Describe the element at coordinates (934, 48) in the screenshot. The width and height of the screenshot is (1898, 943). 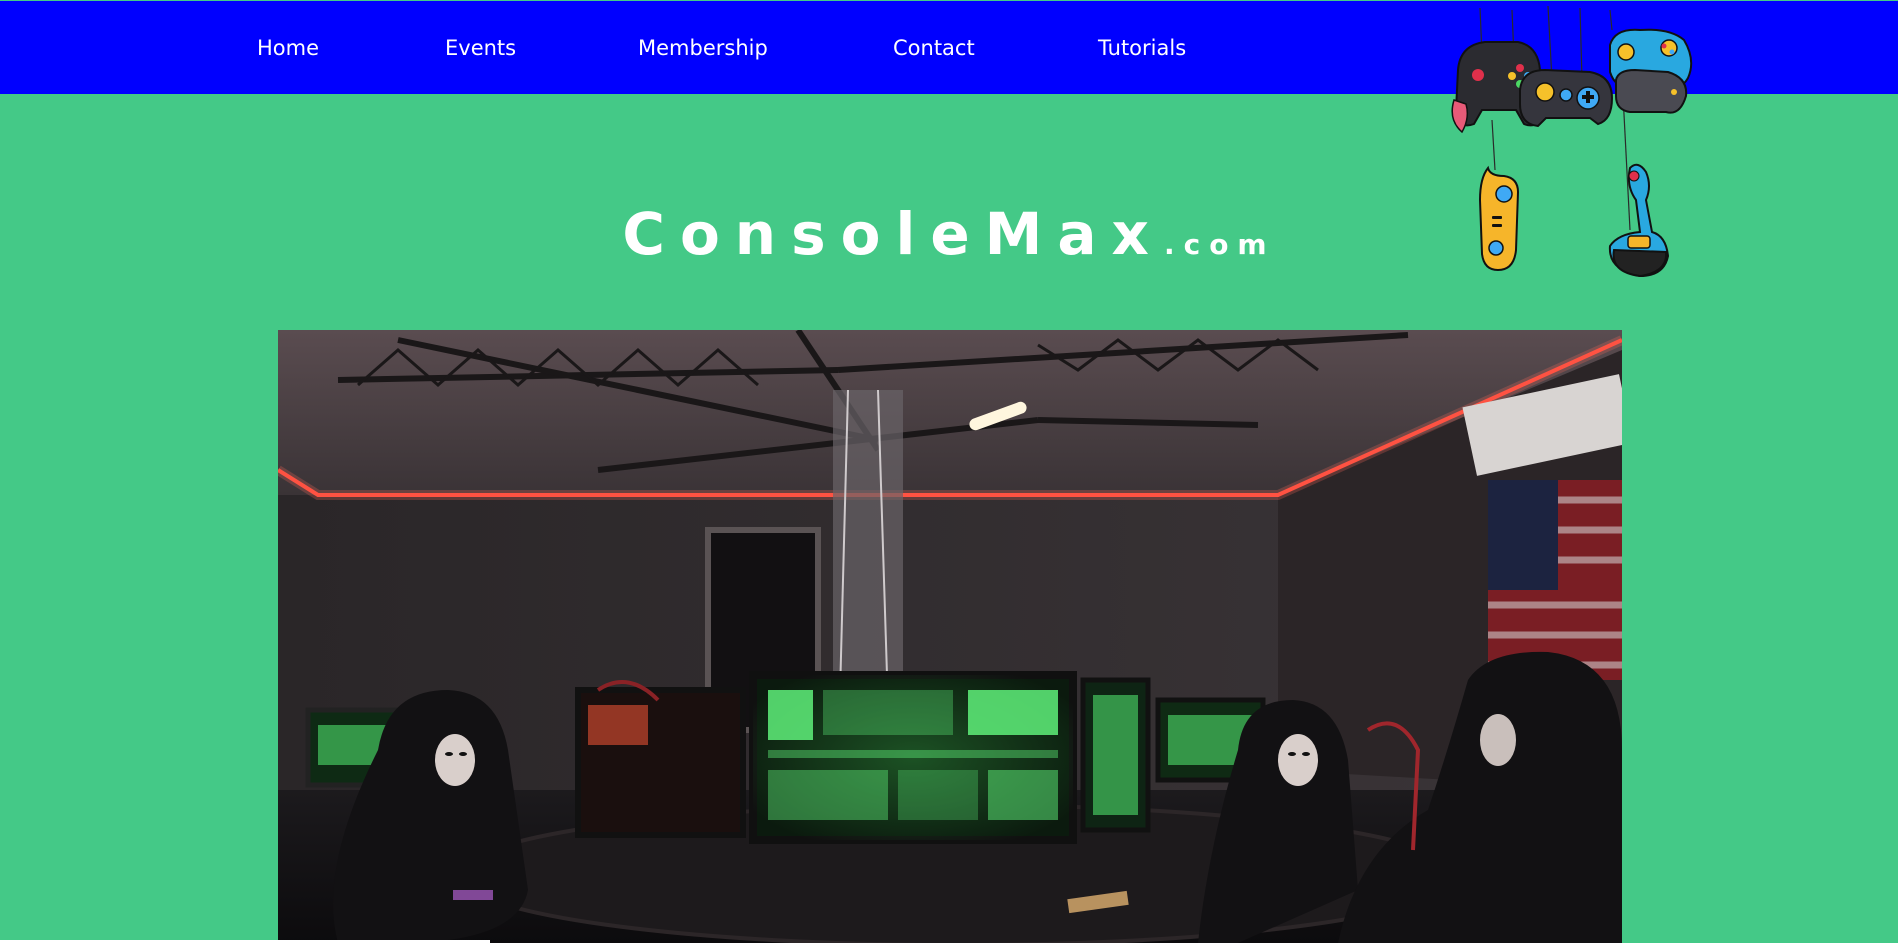
I see `nav-link-contact: Contact` at that location.